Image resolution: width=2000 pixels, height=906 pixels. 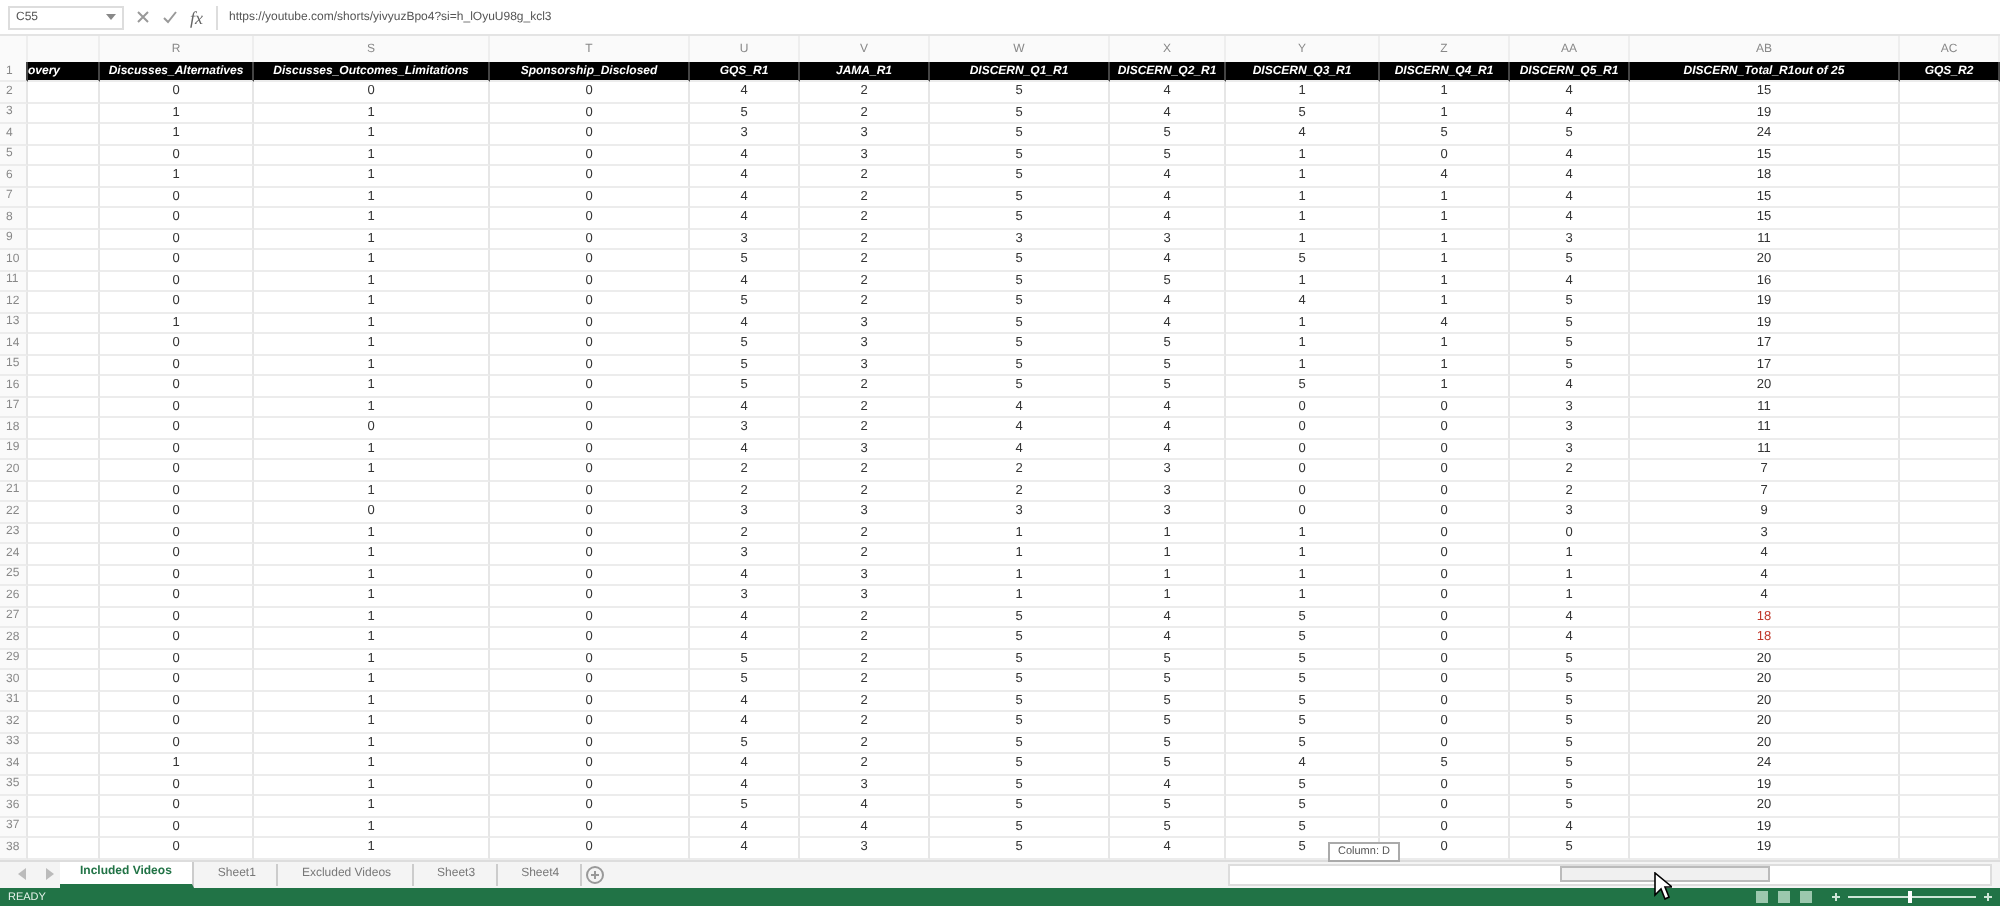 I want to click on insert-function-button: fx, so click(x=196, y=17).